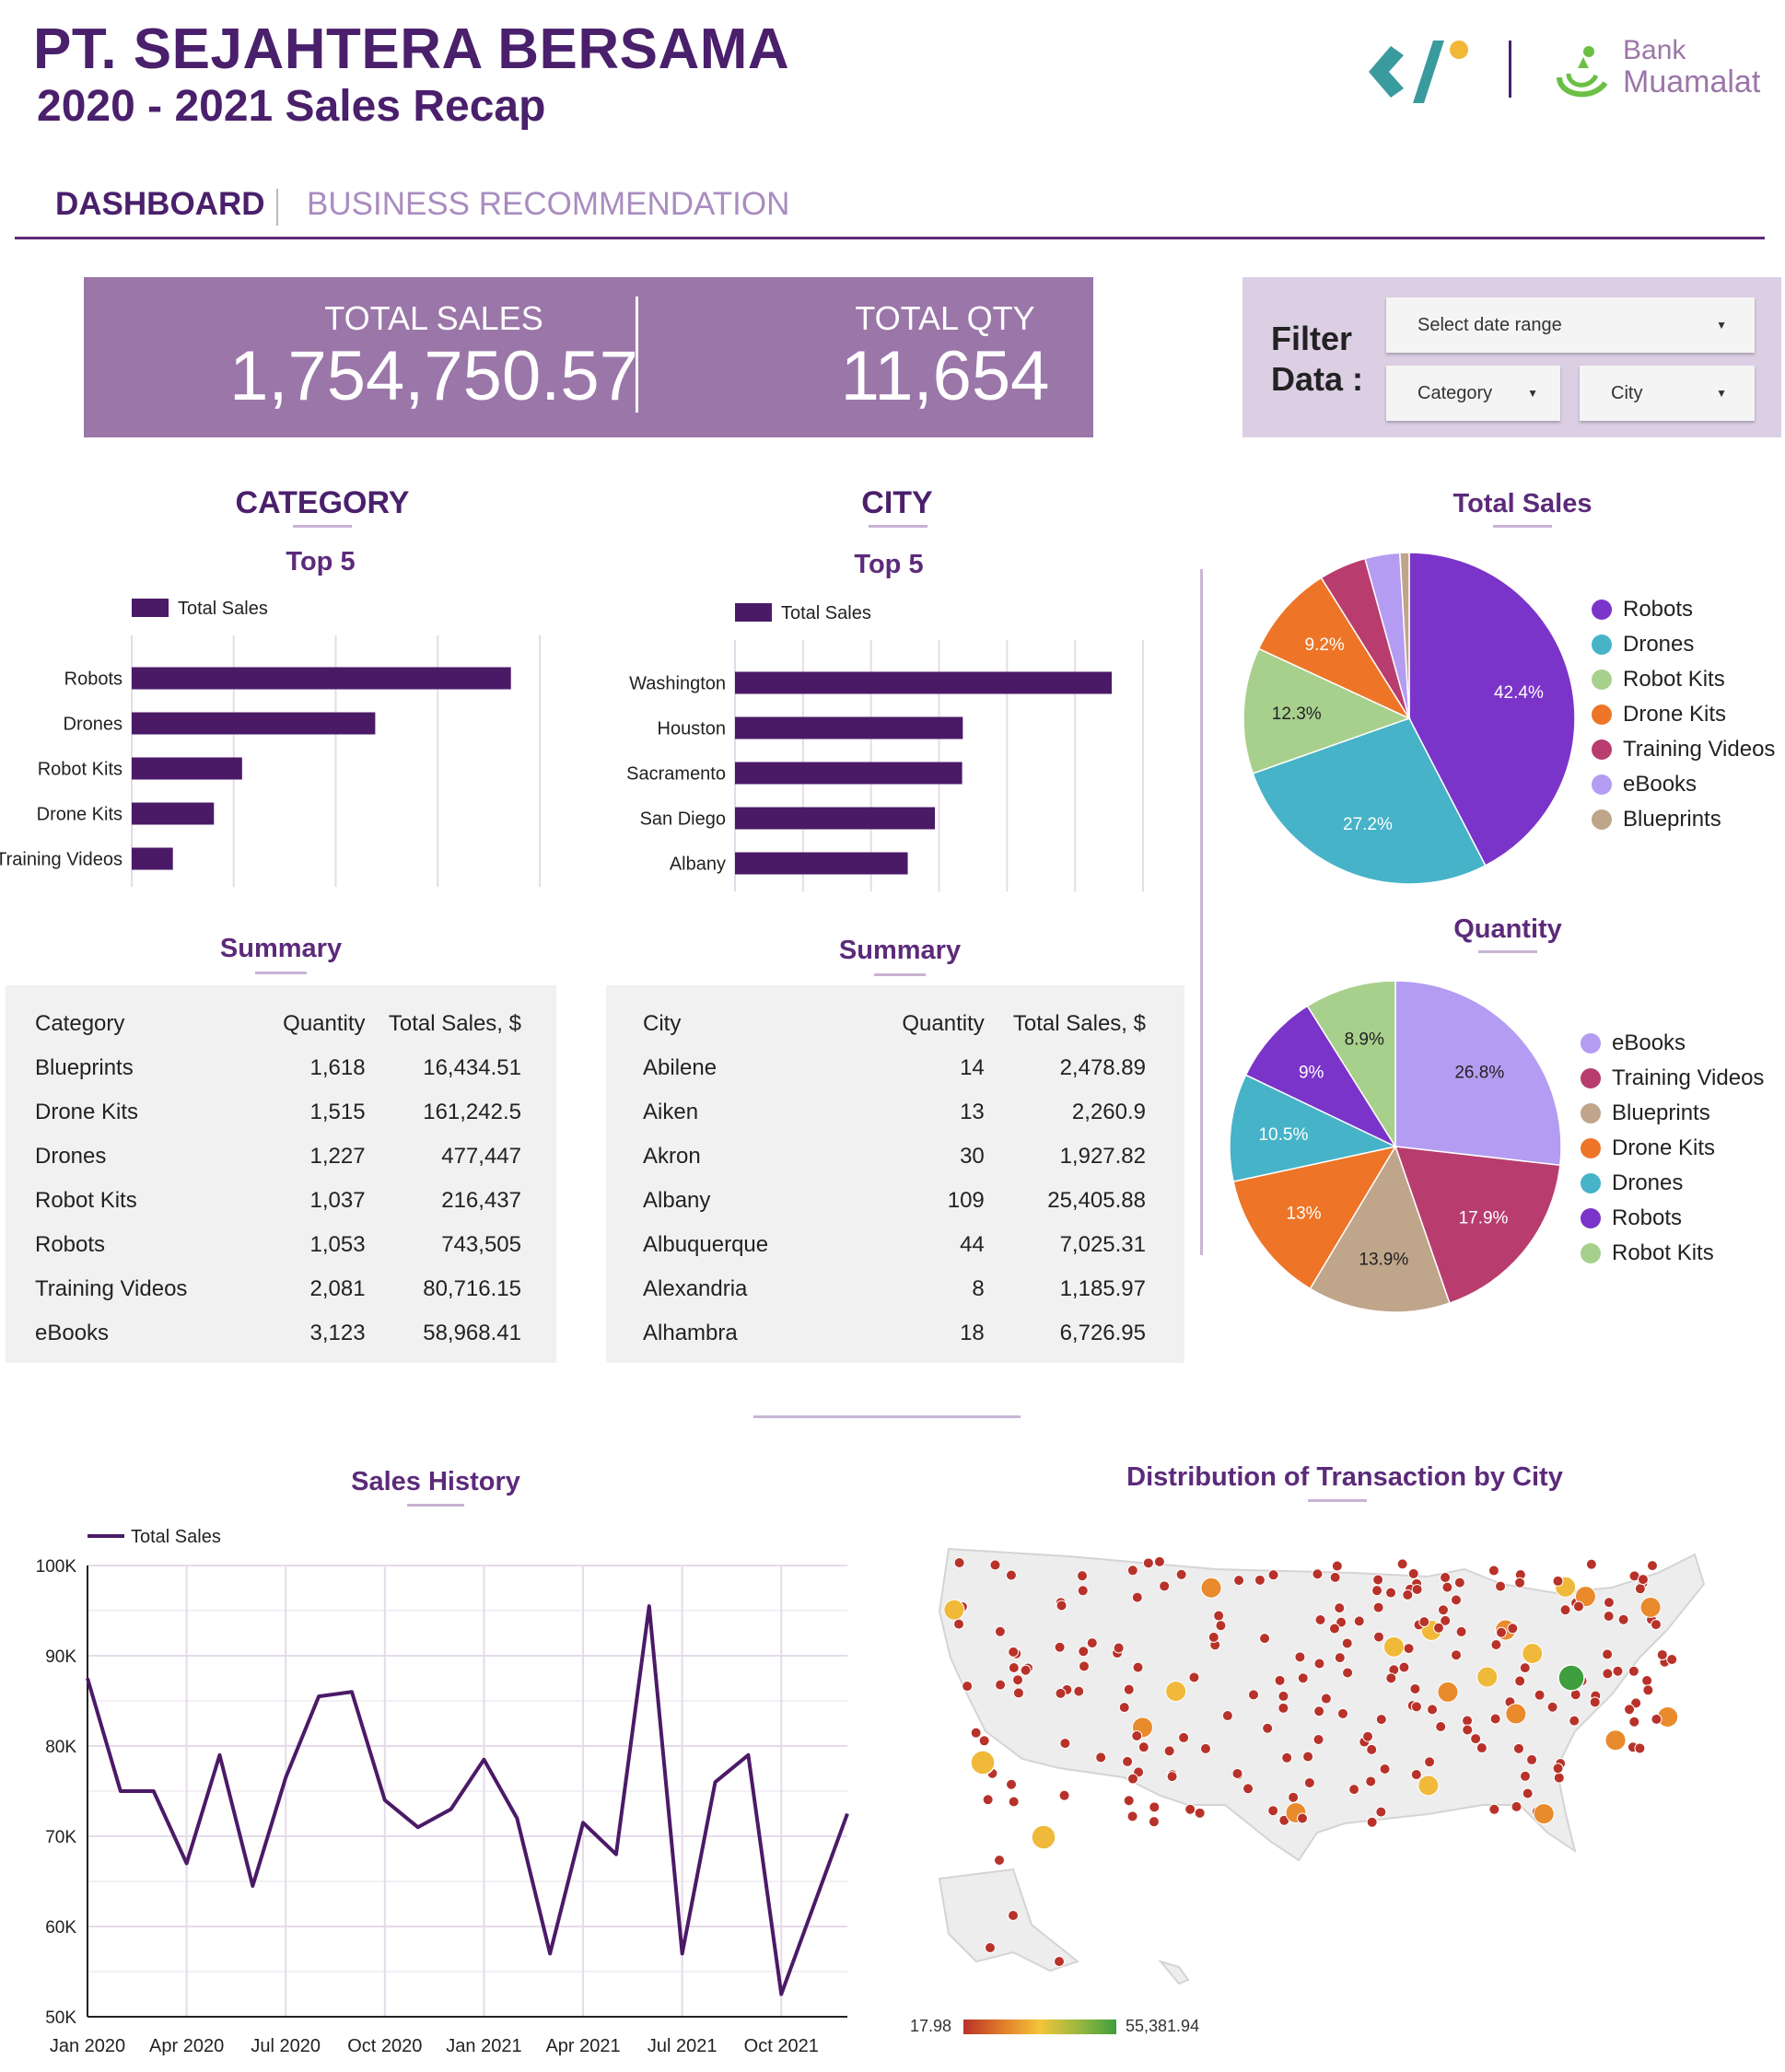  What do you see at coordinates (278, 1245) in the screenshot?
I see `table-row: Robots 1,053 743,505` at bounding box center [278, 1245].